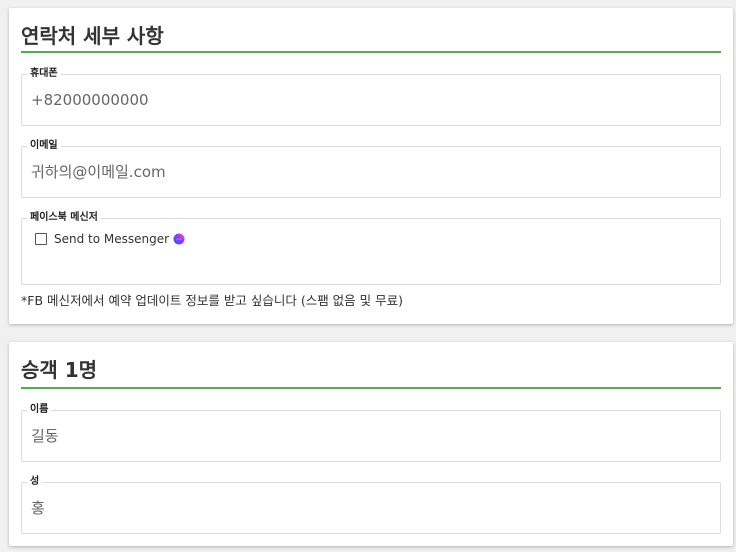 The image size is (736, 552). I want to click on passenger-section-title: 승객 1명, so click(59, 370).